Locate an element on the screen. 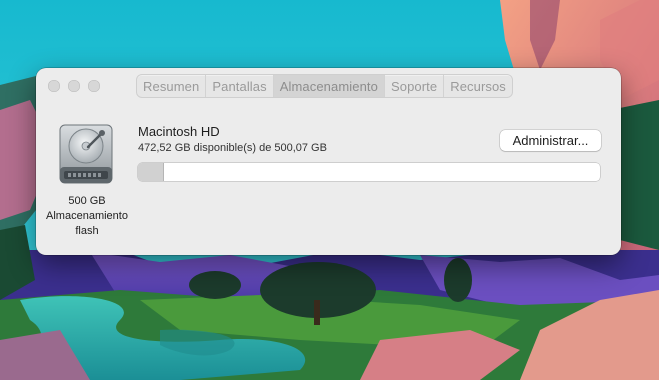  disk-type-line1: Almacenamiento is located at coordinates (87, 216).